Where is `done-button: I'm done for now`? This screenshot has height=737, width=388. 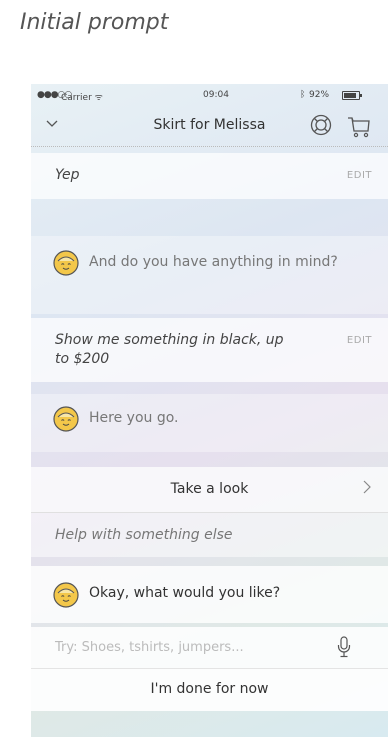 done-button: I'm done for now is located at coordinates (209, 690).